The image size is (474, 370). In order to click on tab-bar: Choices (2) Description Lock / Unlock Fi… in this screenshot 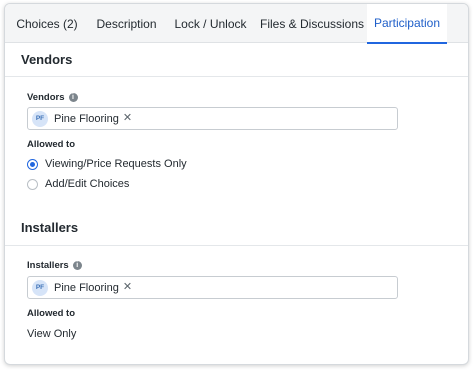, I will do `click(236, 24)`.